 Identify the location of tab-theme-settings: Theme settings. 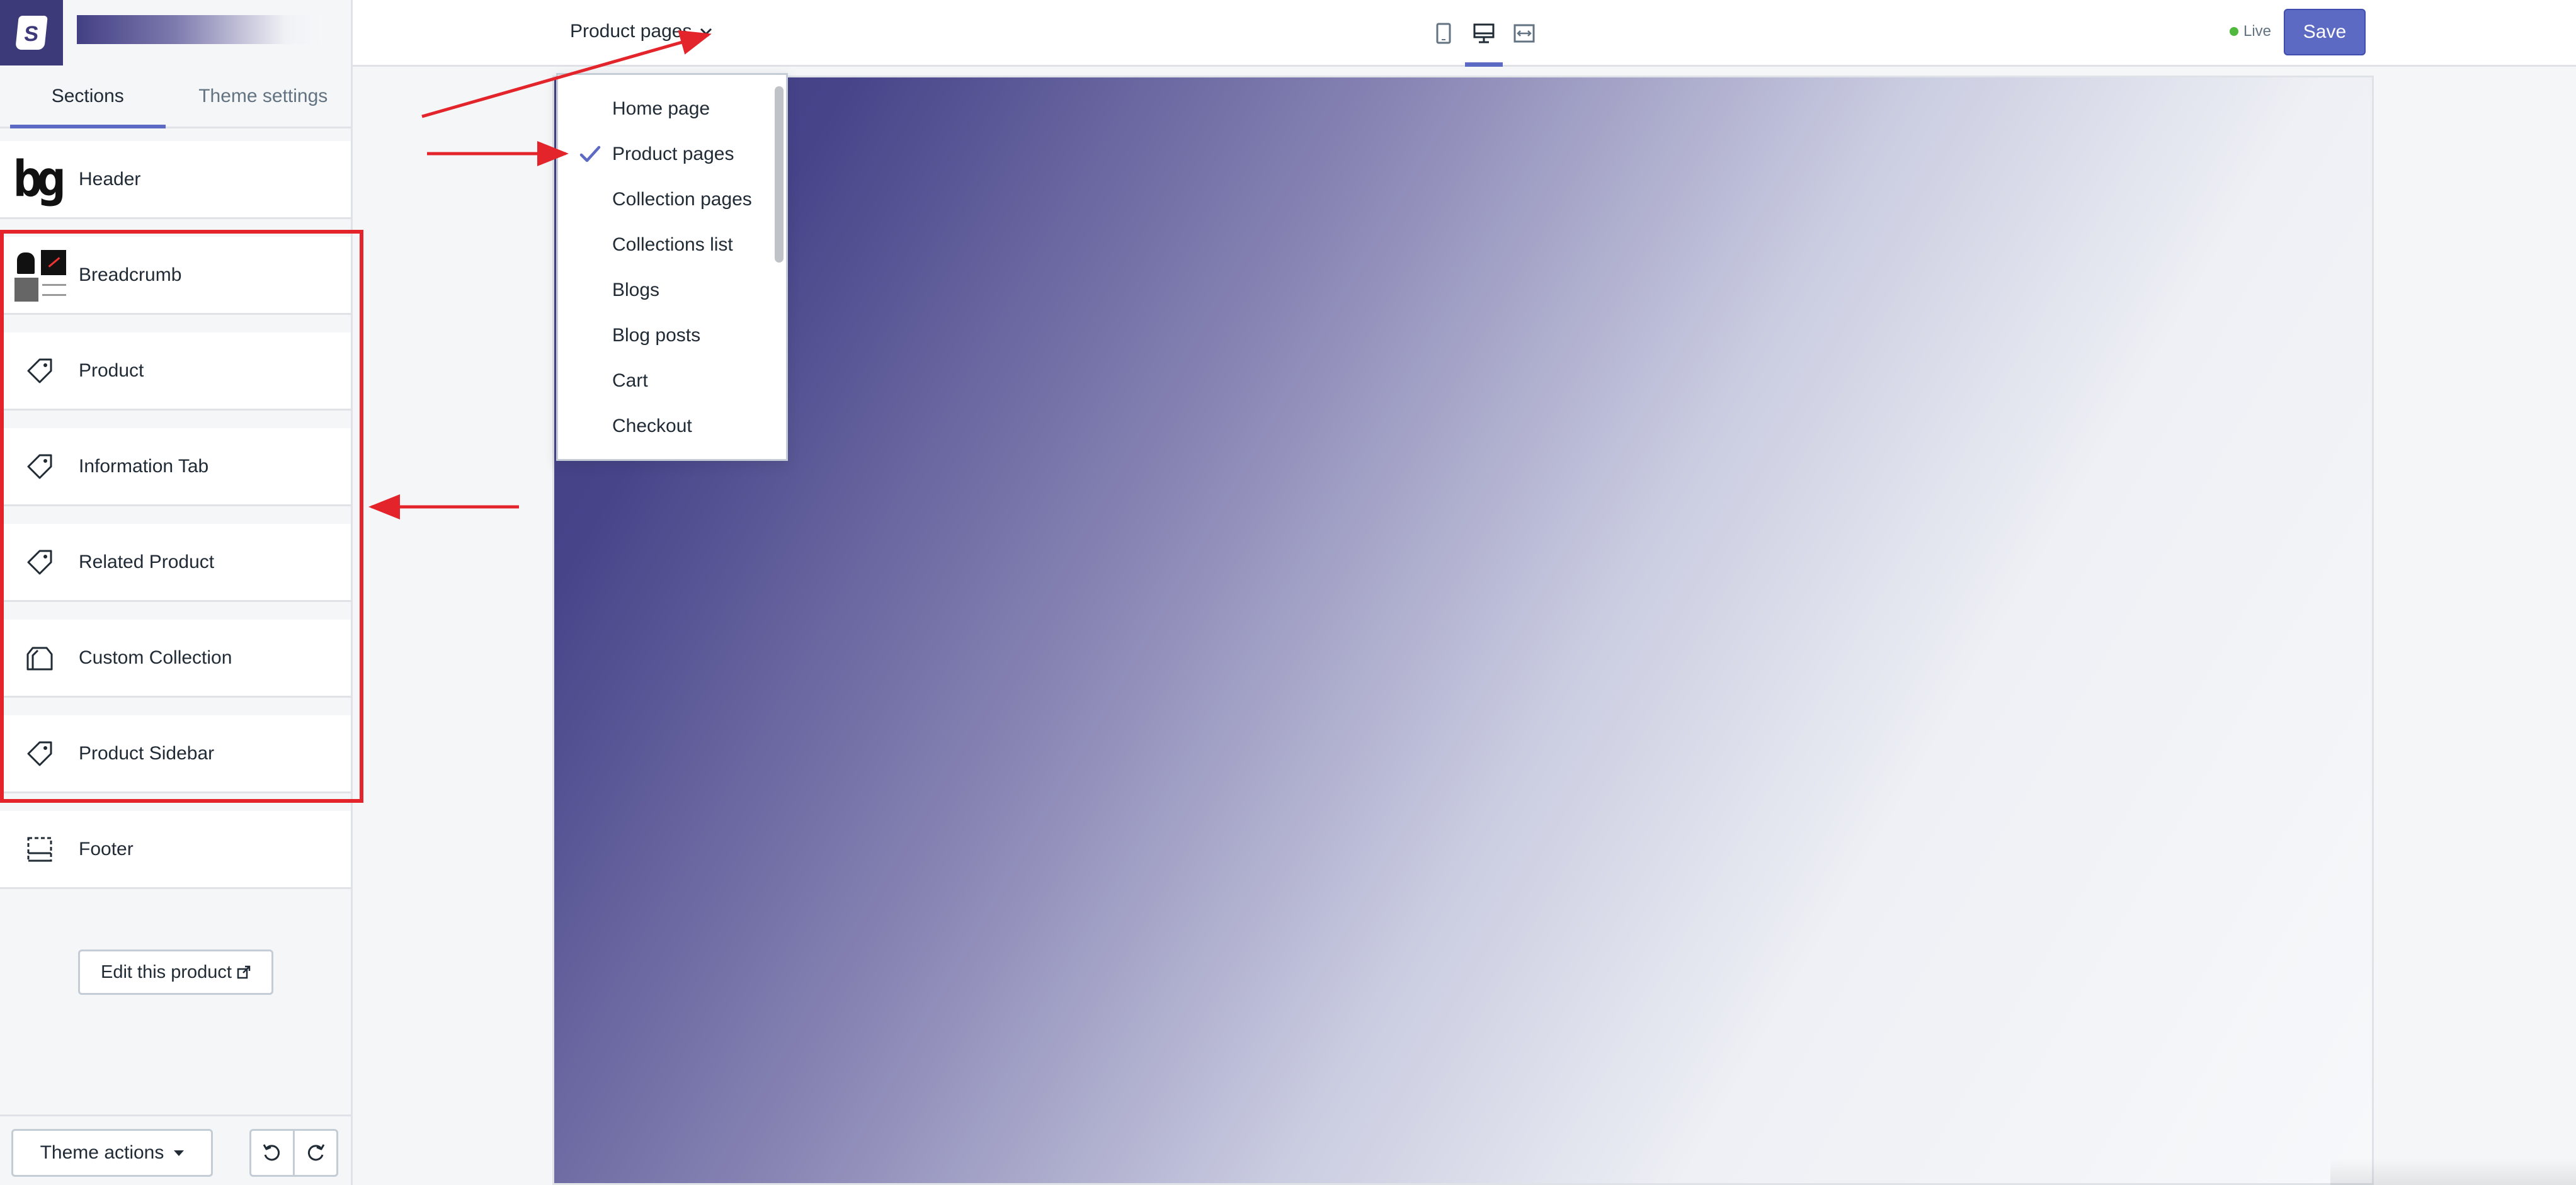
(263, 96).